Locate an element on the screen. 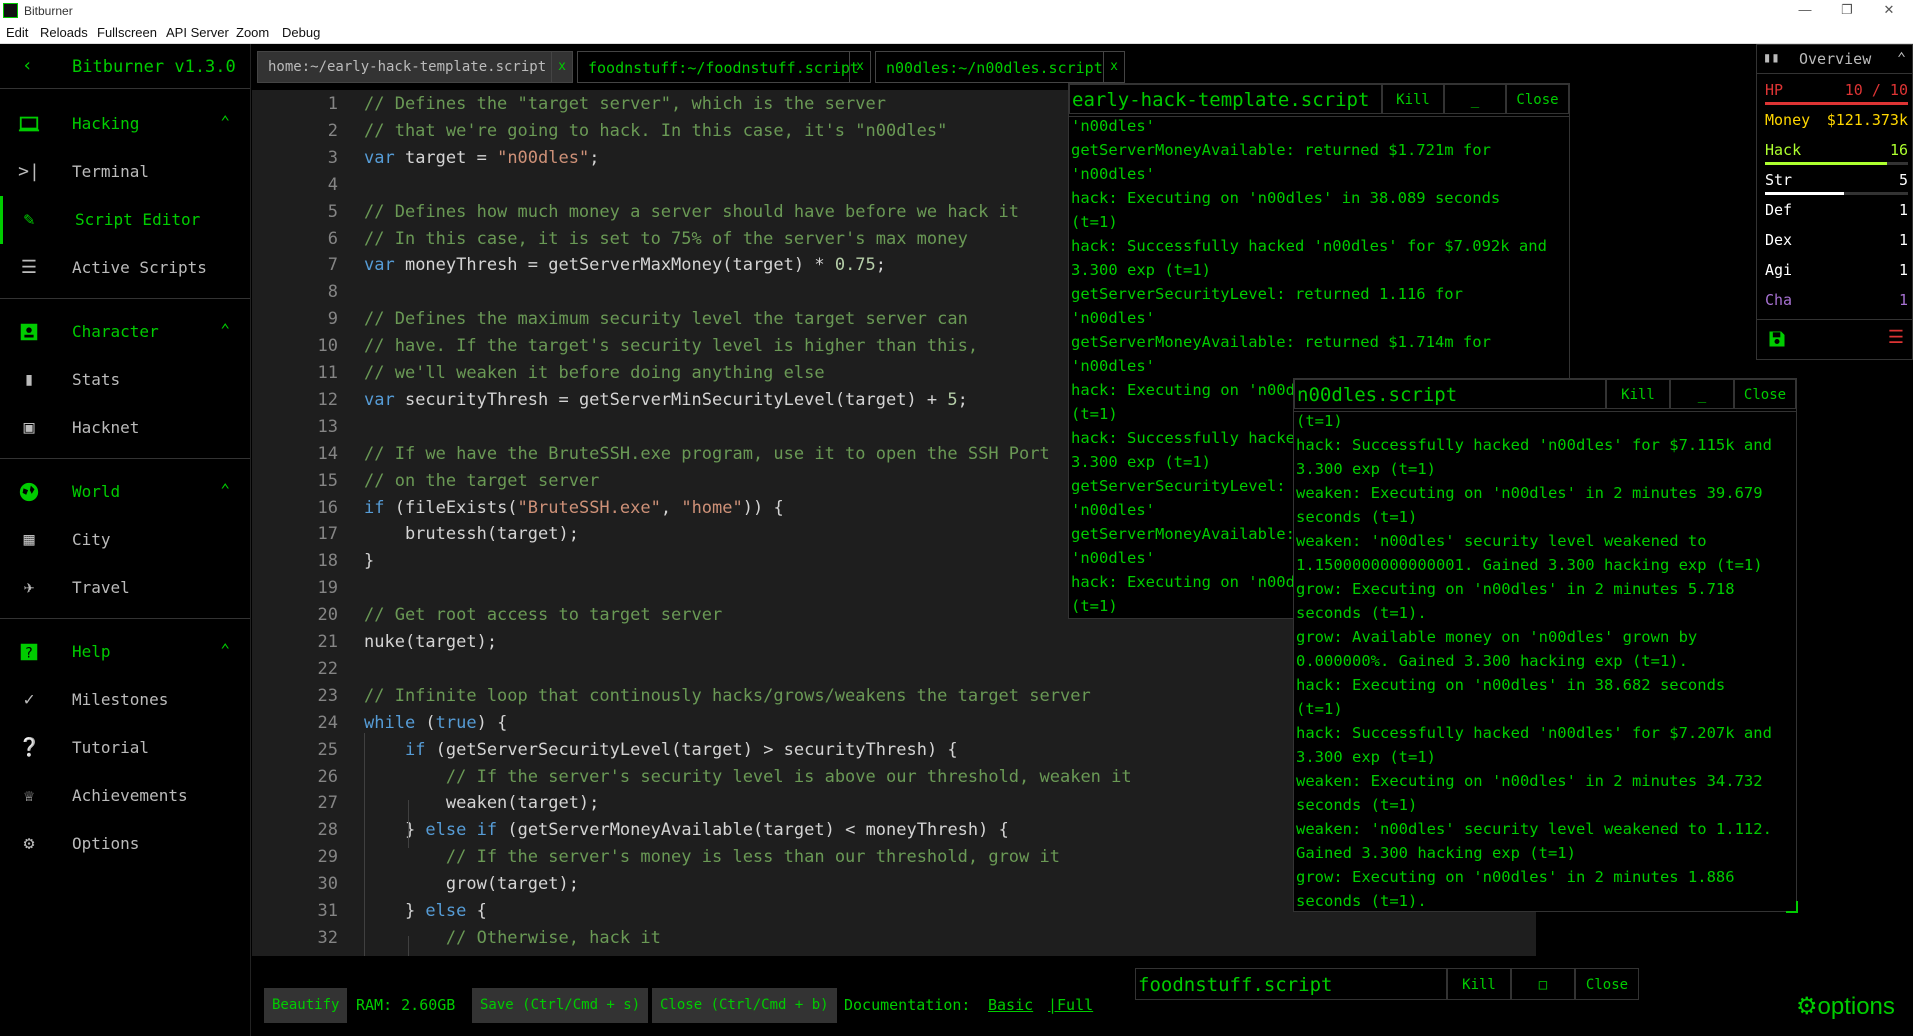 Image resolution: width=1913 pixels, height=1036 pixels. log-window-titlebar: n00dles.script Kill _ Close is located at coordinates (1545, 395).